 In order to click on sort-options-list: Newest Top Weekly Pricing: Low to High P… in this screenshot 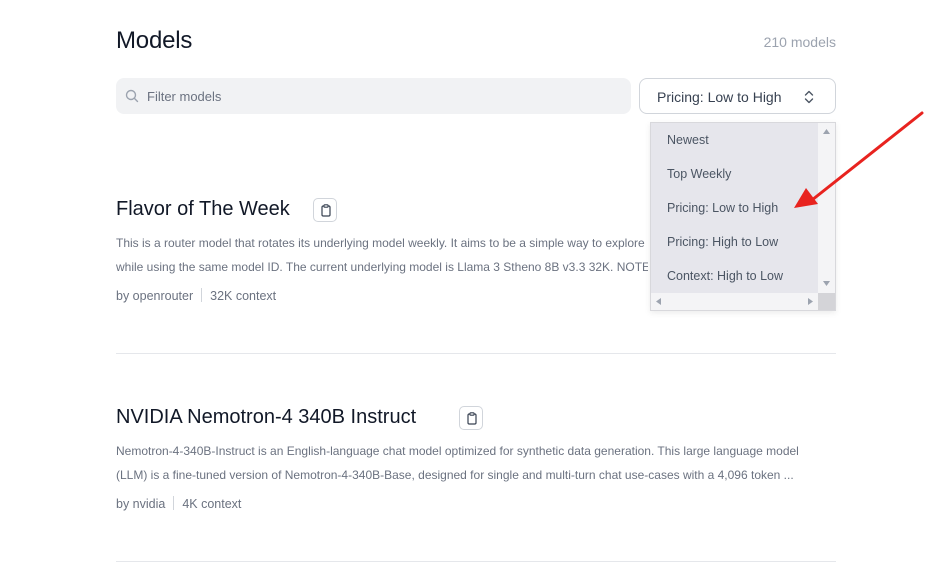, I will do `click(734, 208)`.